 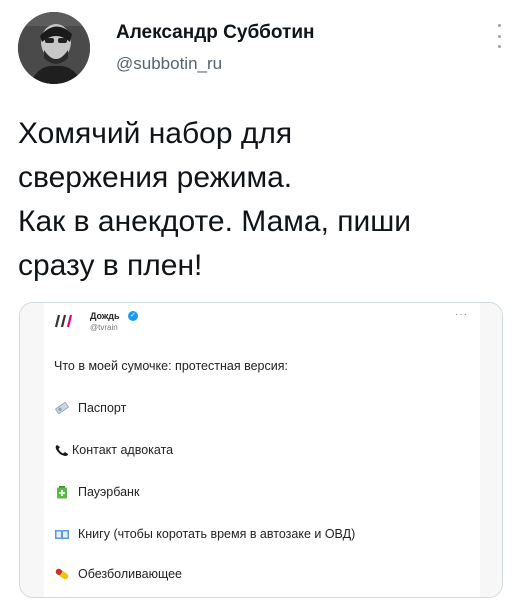 I want to click on tweet-text-line: свержения режима., so click(x=155, y=177).